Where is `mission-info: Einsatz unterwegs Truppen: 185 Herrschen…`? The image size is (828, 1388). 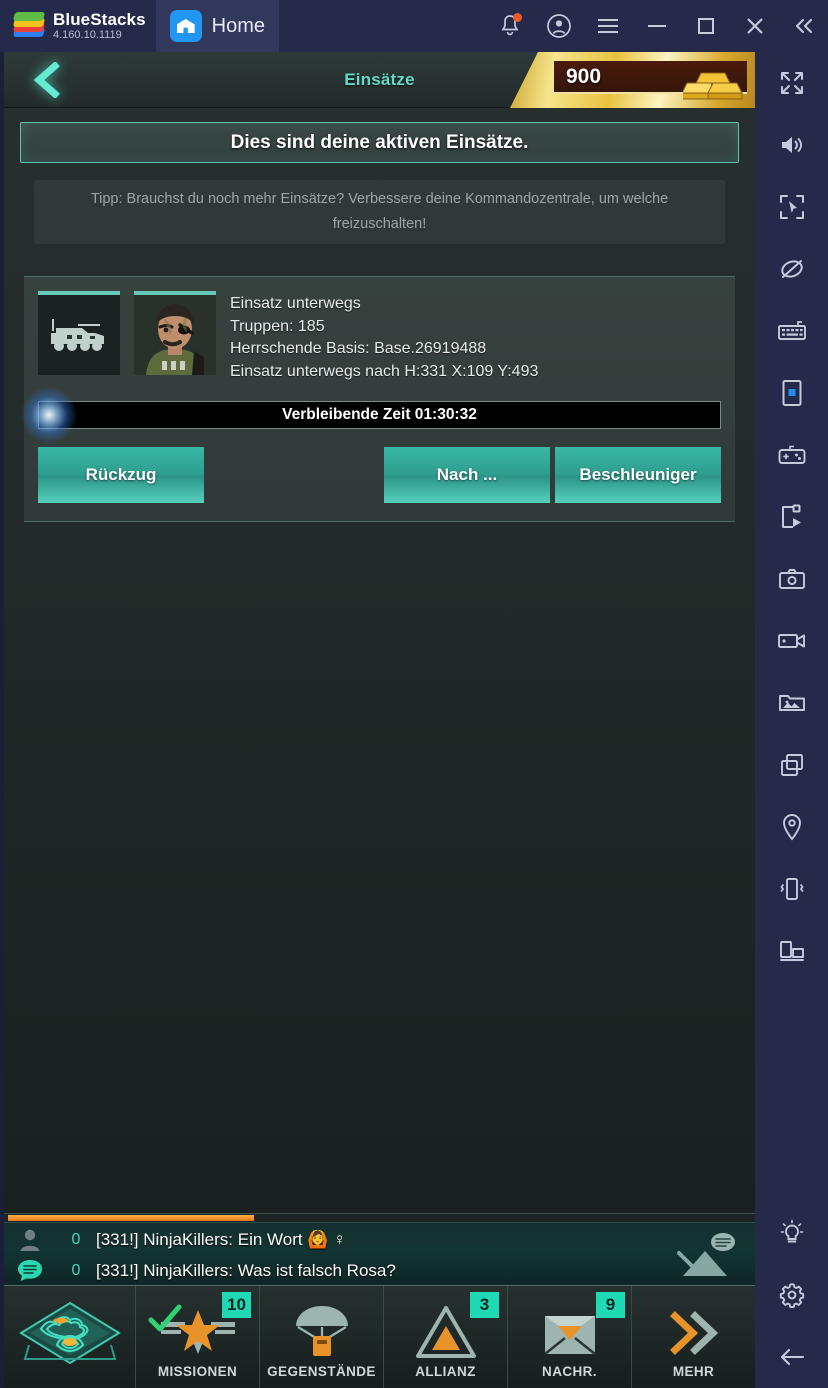 mission-info: Einsatz unterwegs Truppen: 185 Herrschen… is located at coordinates (384, 337).